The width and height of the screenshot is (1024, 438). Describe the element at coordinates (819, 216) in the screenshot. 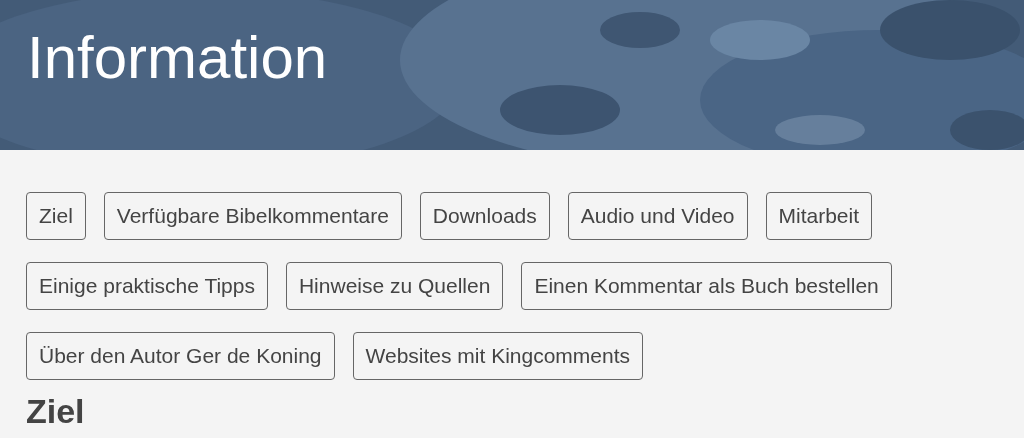

I see `nav-link-button: Mitarbeit` at that location.